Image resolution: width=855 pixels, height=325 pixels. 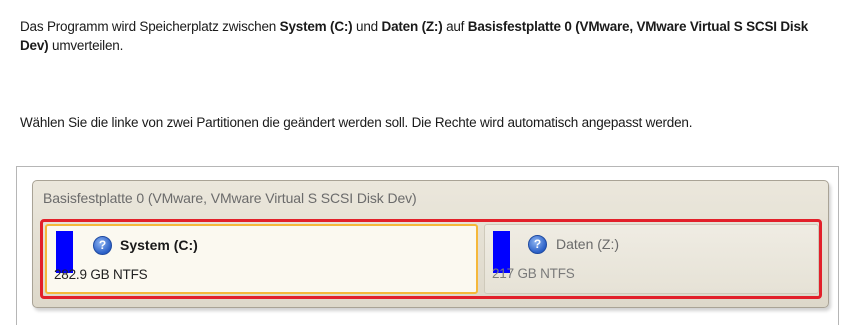 I want to click on partition-size: 282.9 GB NTFS, so click(x=101, y=274).